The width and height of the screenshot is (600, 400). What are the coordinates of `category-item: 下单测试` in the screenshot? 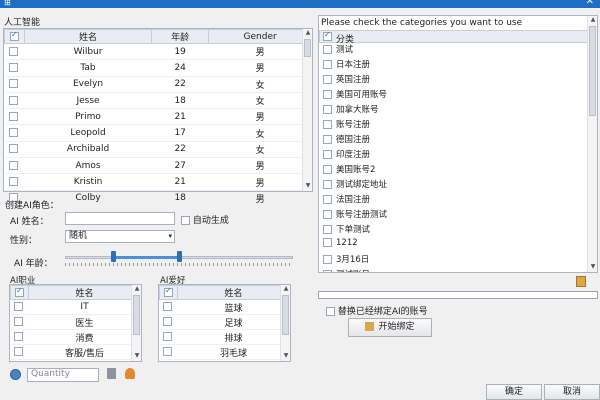 It's located at (346, 230).